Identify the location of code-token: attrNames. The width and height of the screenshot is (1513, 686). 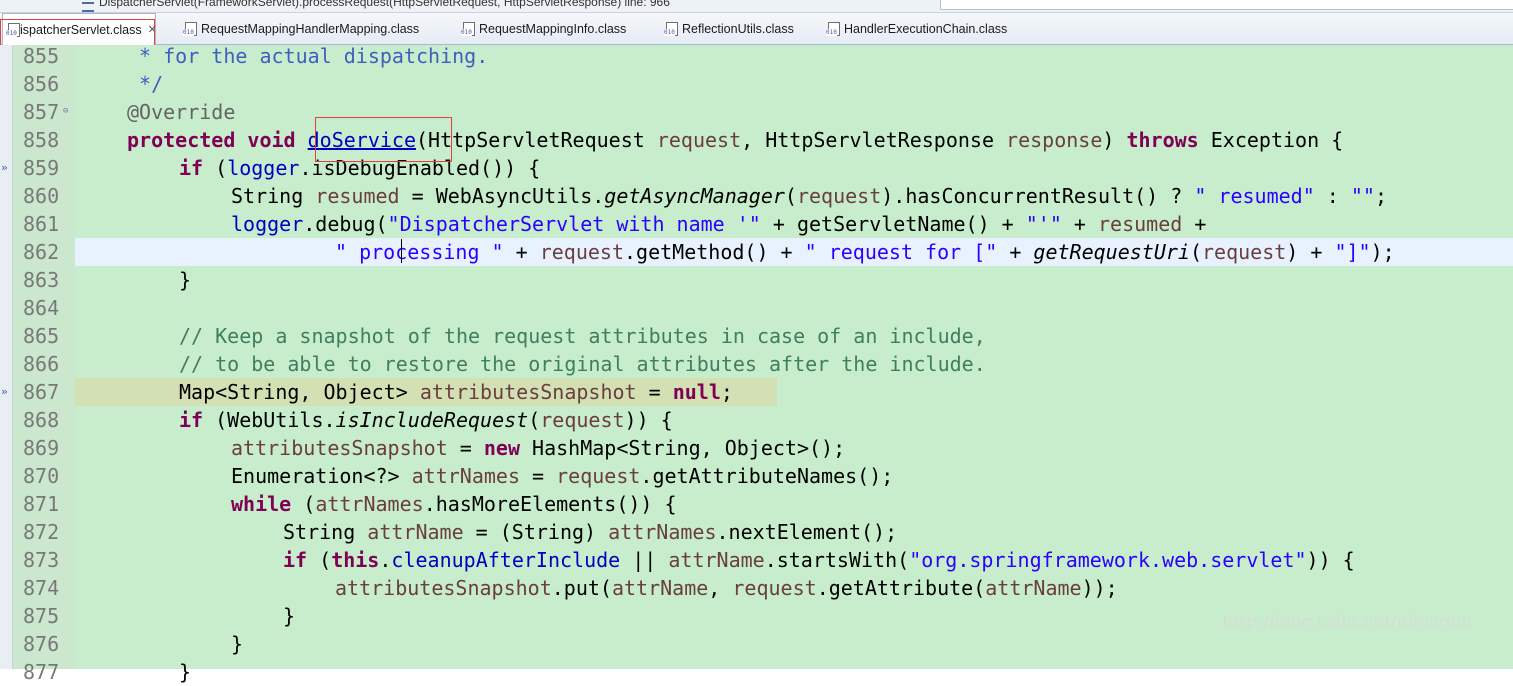
(662, 532).